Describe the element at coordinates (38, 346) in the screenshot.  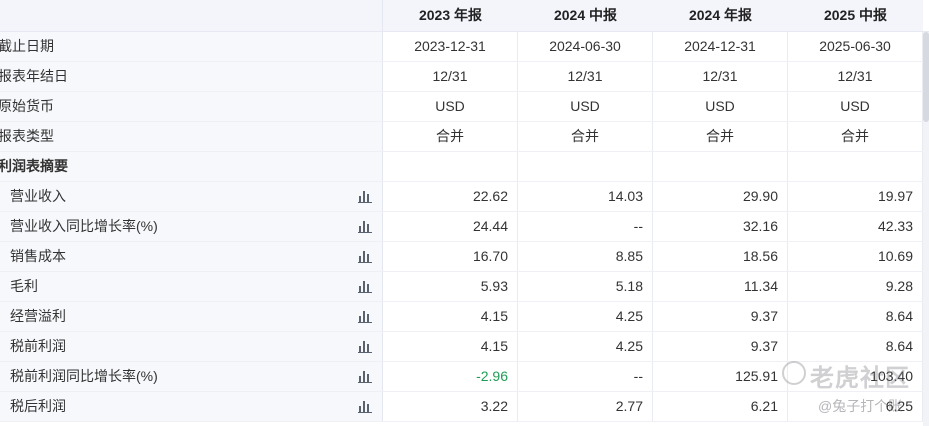
I see `row-label: 税前利润` at that location.